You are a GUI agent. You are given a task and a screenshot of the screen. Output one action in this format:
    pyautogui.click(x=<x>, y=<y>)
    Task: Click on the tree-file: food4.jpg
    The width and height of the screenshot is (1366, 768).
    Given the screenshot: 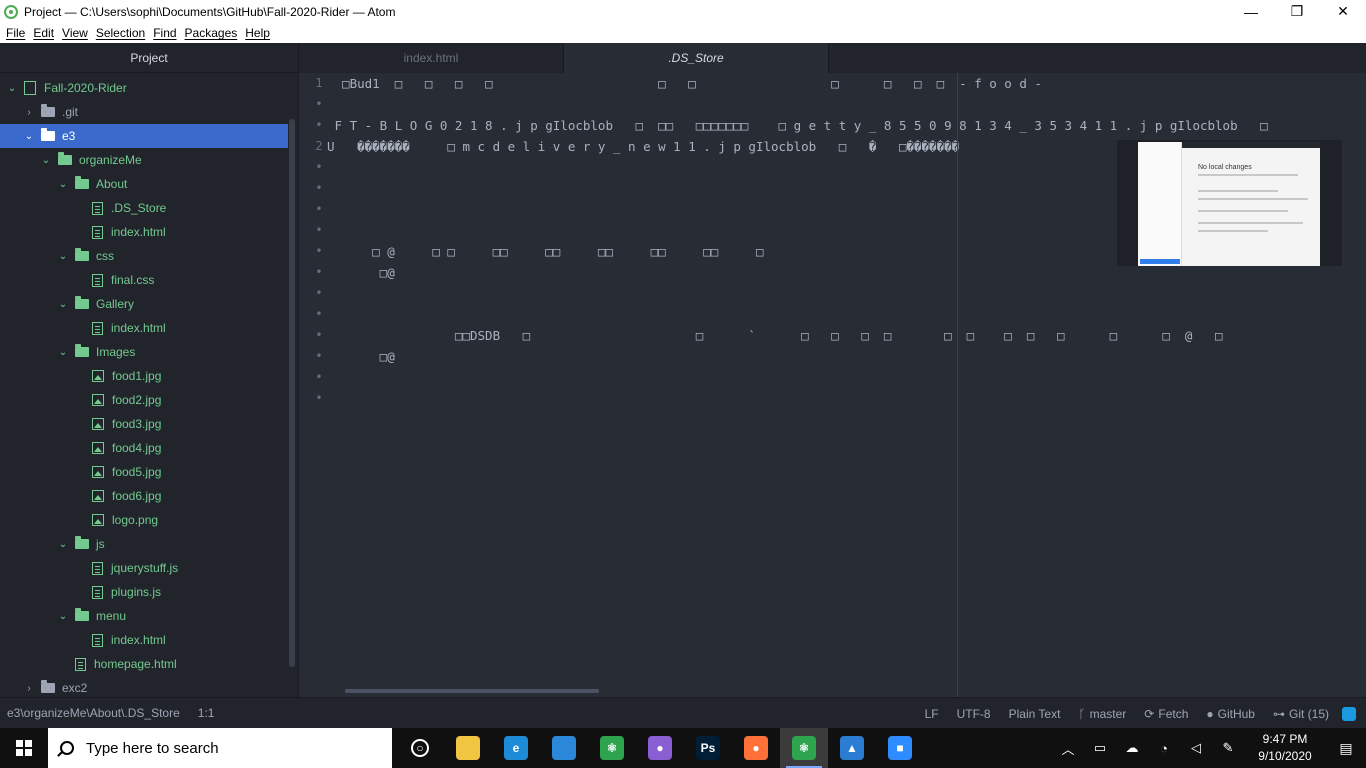 What is the action you would take?
    pyautogui.click(x=144, y=448)
    